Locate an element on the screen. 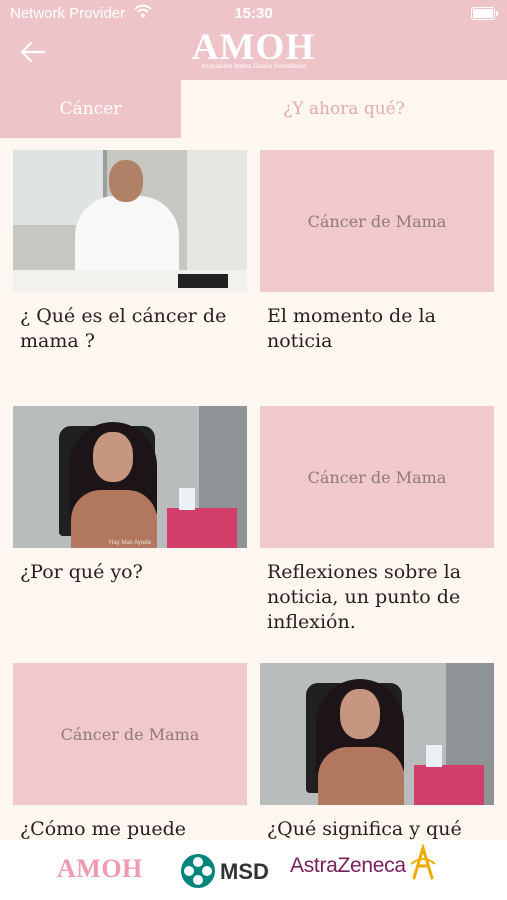 The width and height of the screenshot is (507, 900). video-card: ¿Qué significa y qué is located at coordinates (378, 751).